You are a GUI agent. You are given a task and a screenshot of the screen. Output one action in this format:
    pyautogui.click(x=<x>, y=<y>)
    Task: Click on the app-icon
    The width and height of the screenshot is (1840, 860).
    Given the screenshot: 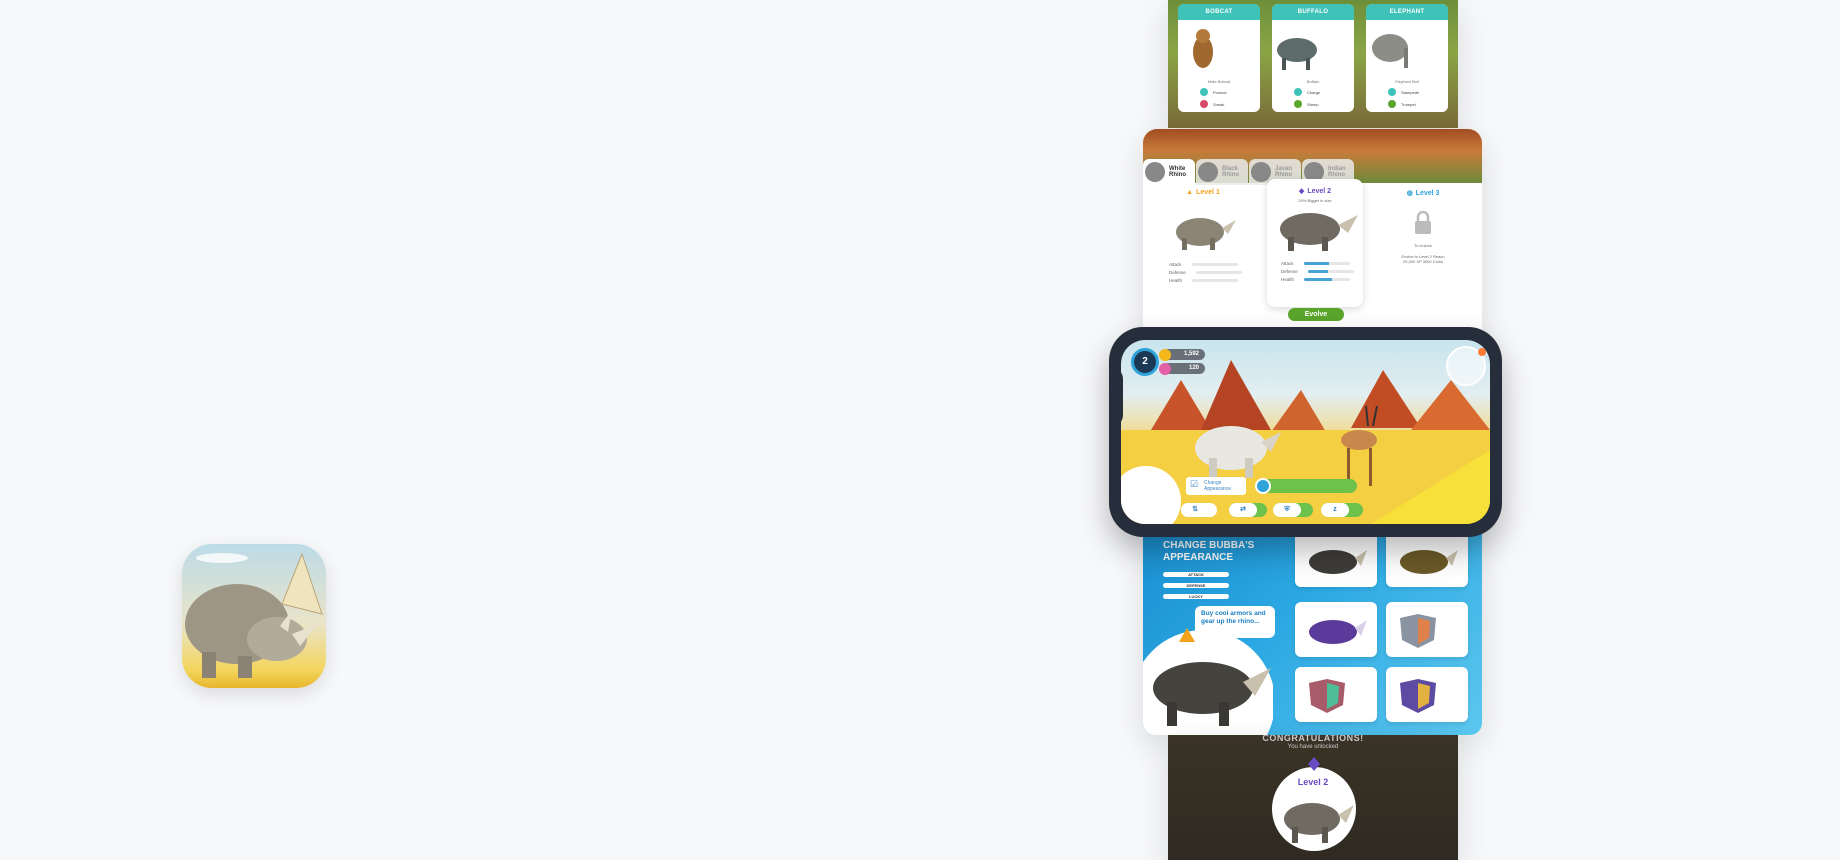 What is the action you would take?
    pyautogui.click(x=254, y=616)
    